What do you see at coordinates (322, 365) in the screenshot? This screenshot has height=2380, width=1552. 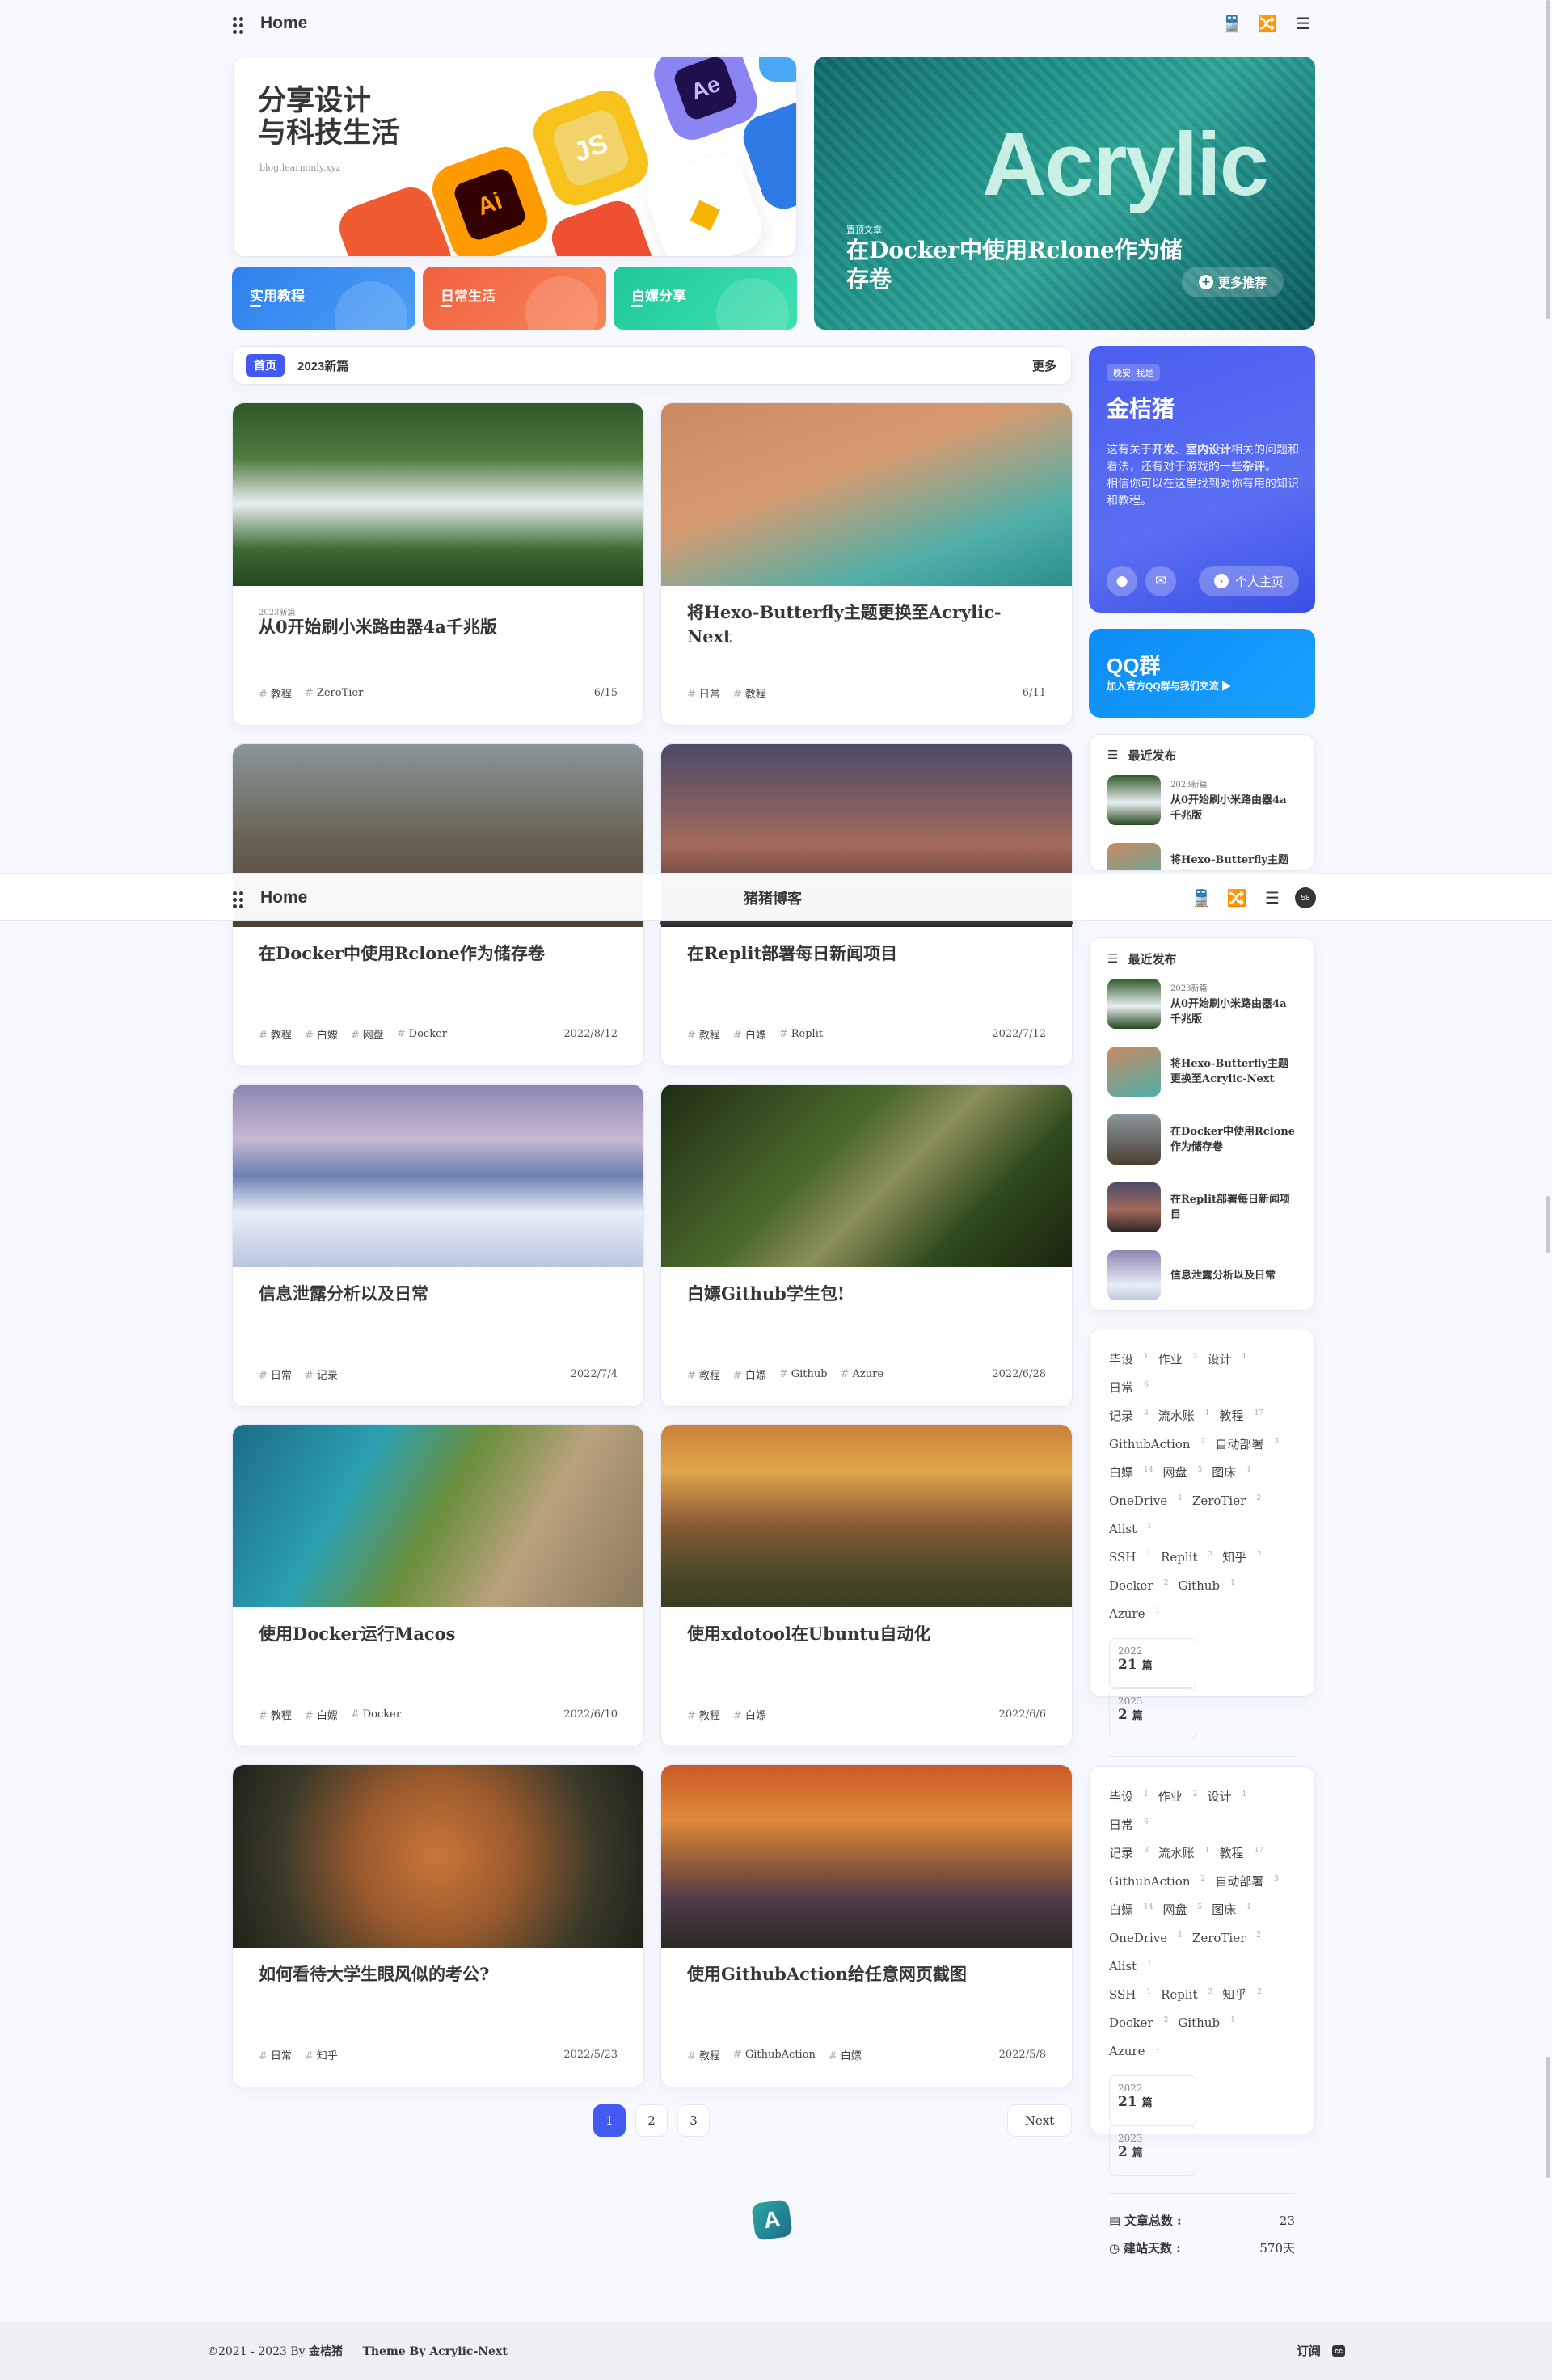 I see `announce-text: 2023新篇` at bounding box center [322, 365].